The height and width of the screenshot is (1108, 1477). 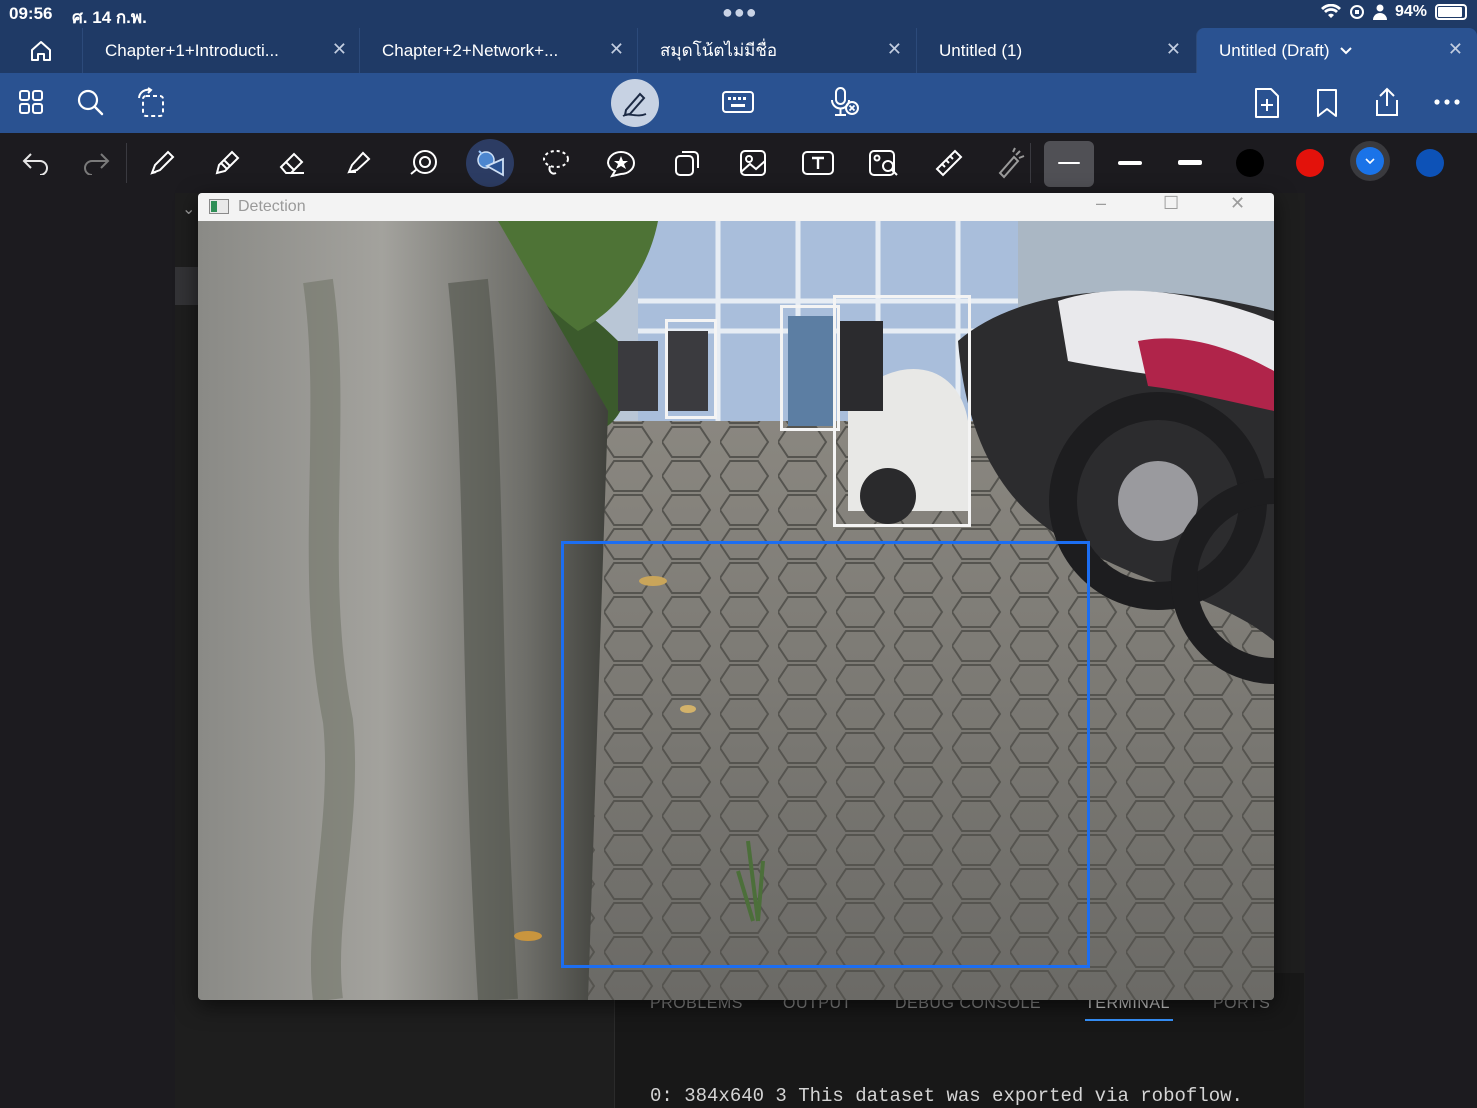 I want to click on eraser-icon, so click(x=292, y=163).